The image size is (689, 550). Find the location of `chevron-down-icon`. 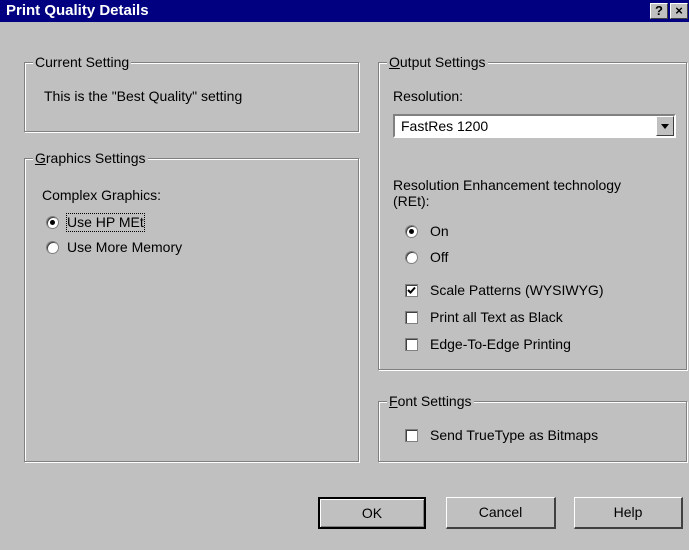

chevron-down-icon is located at coordinates (665, 126).